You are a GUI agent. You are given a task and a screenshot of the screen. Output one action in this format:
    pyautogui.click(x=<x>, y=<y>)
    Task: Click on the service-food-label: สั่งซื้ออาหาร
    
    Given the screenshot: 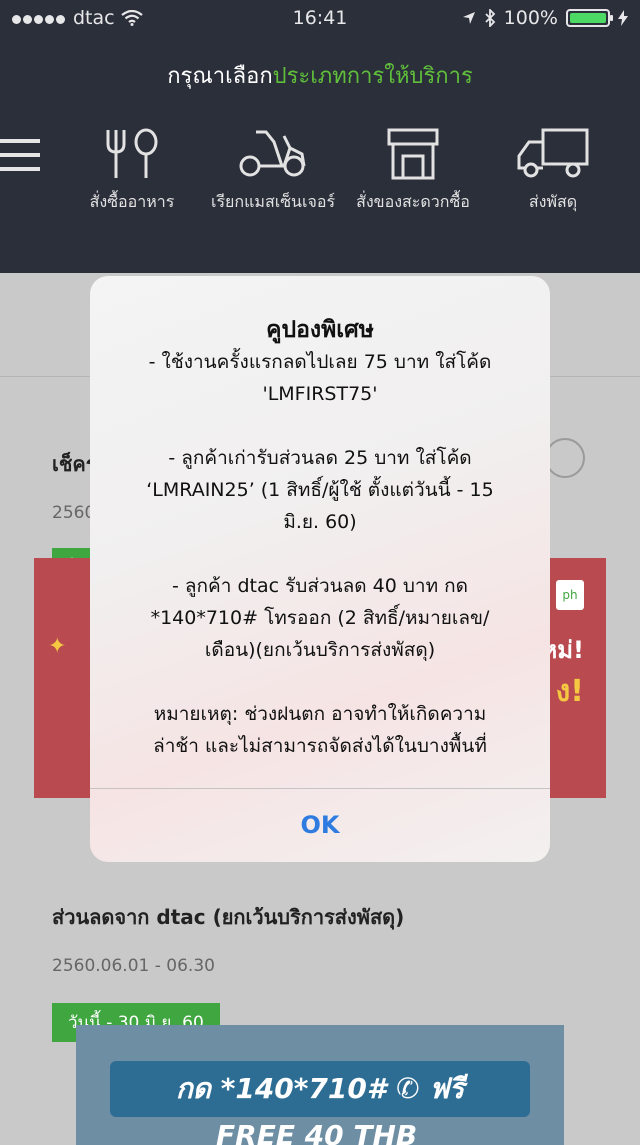 What is the action you would take?
    pyautogui.click(x=132, y=201)
    